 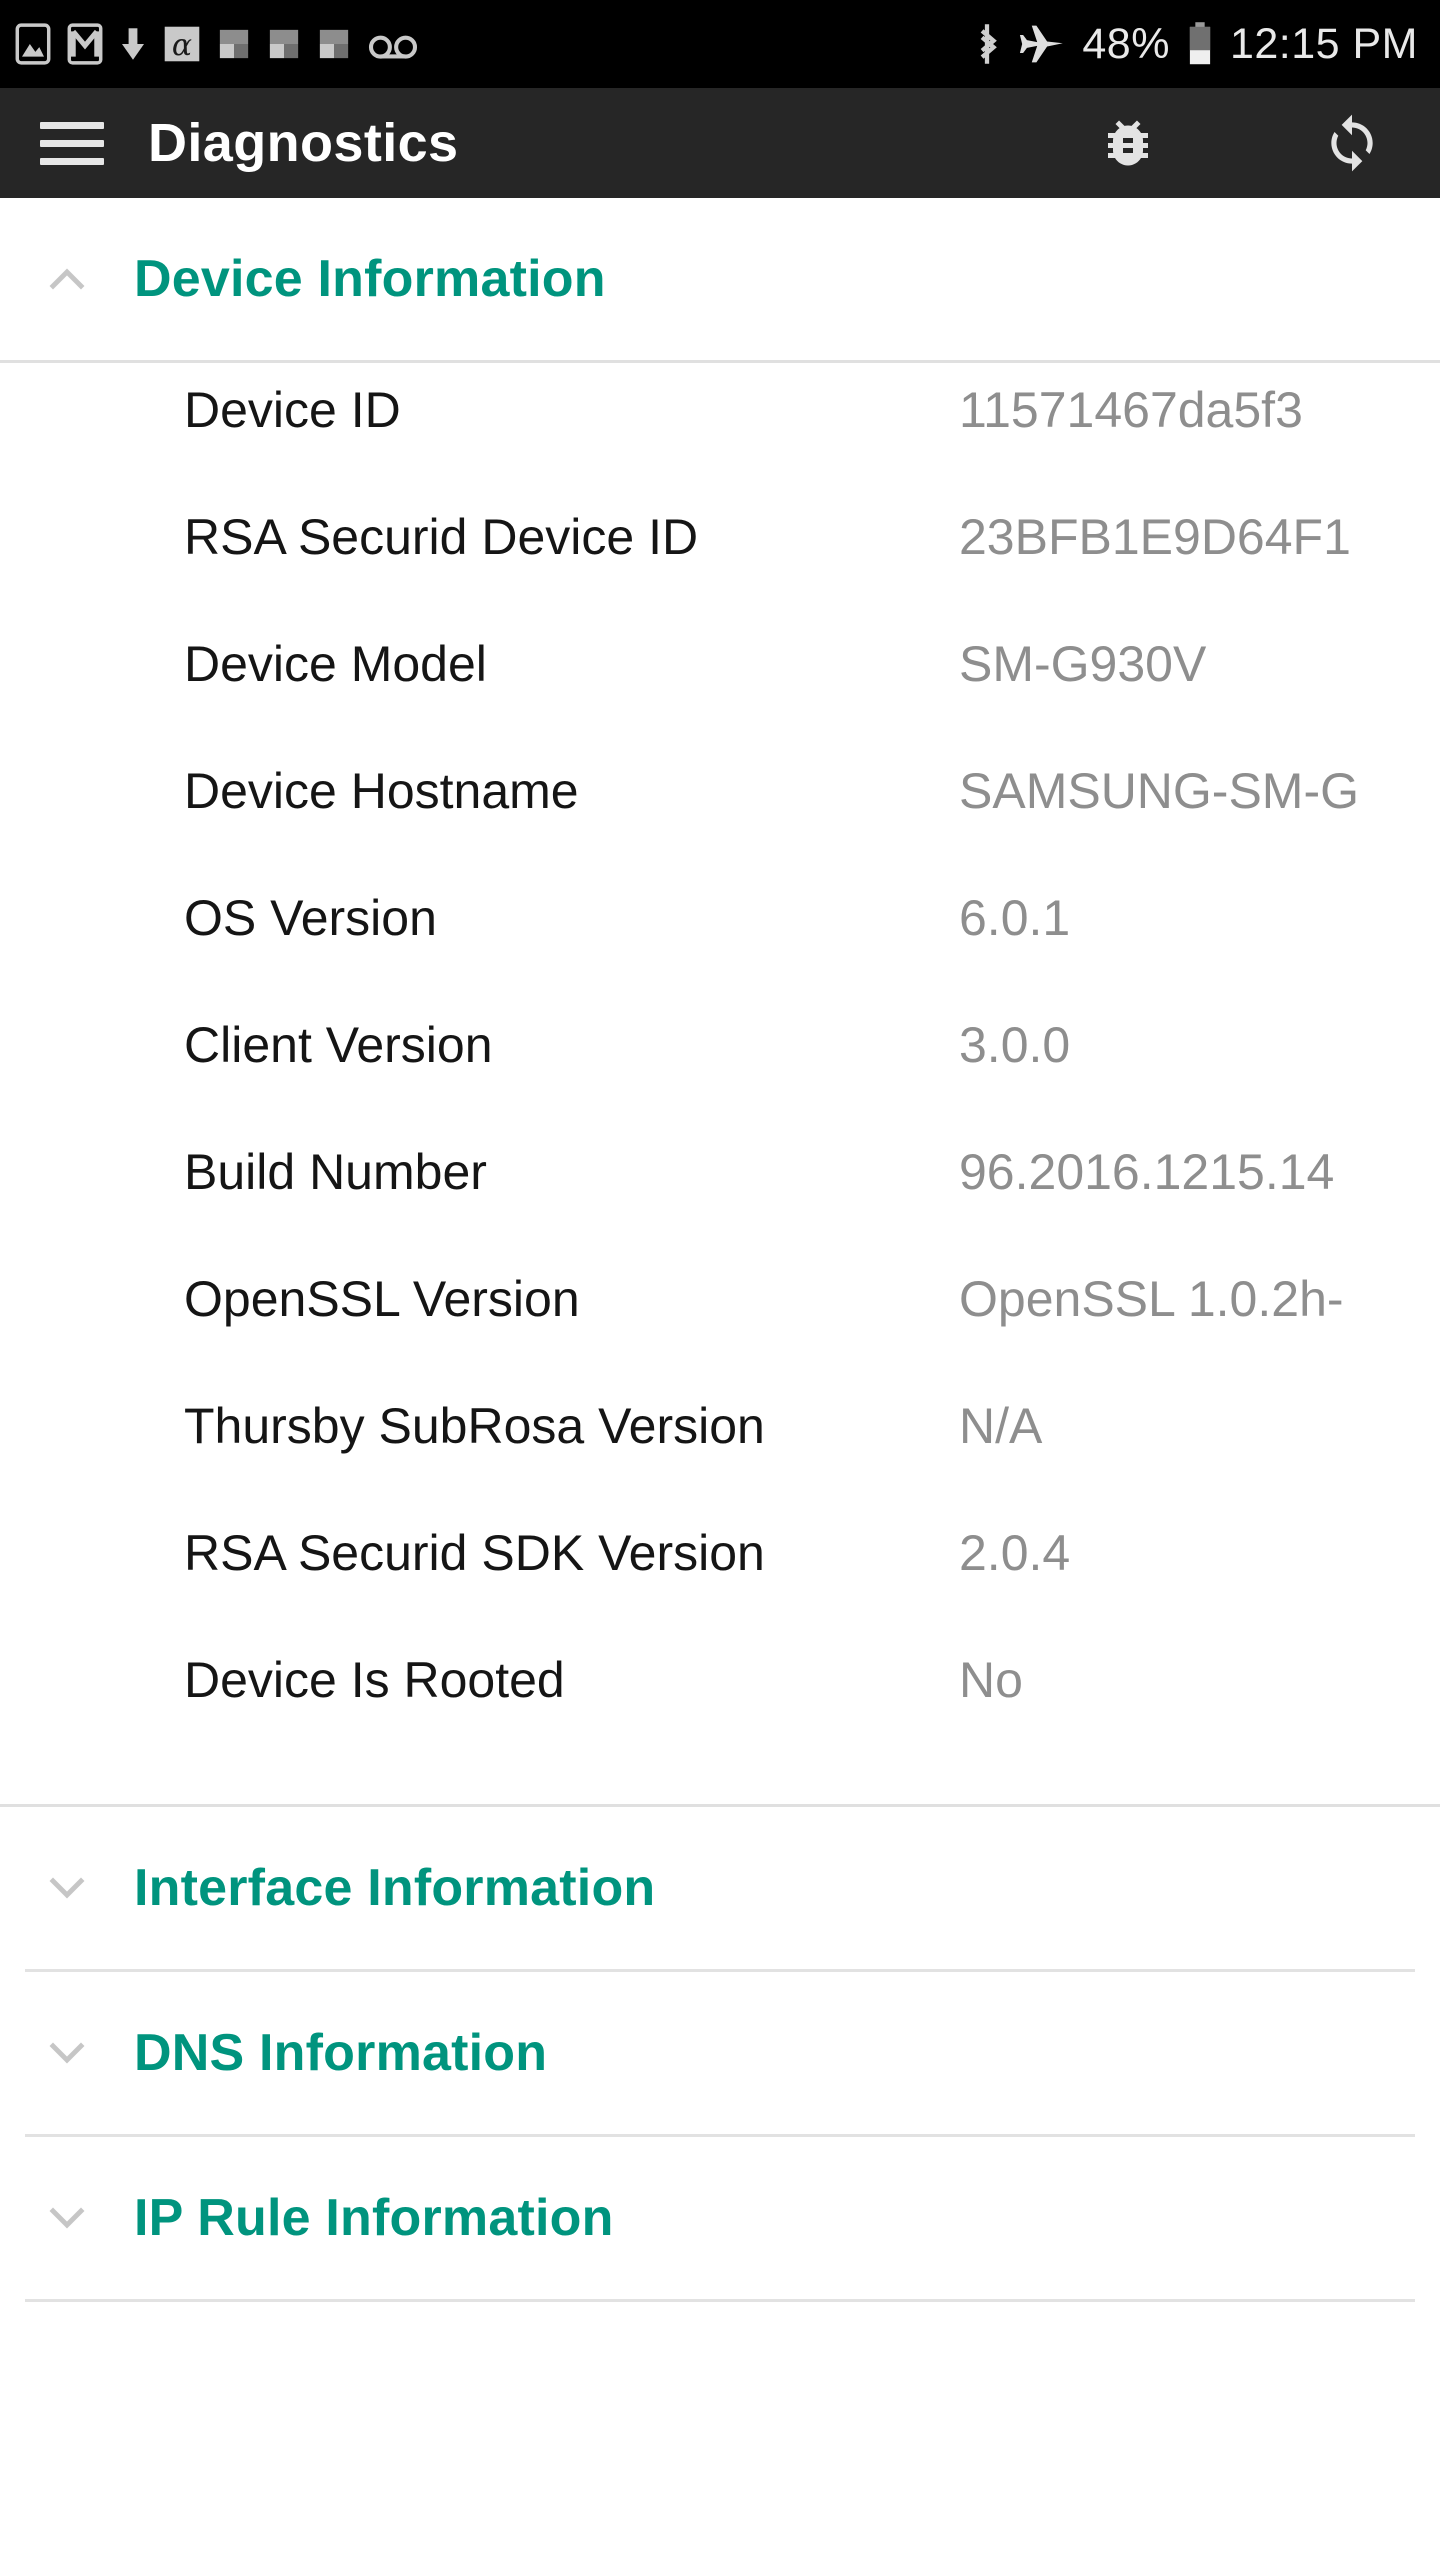 What do you see at coordinates (303, 143) in the screenshot?
I see `page-title: Diagnostics` at bounding box center [303, 143].